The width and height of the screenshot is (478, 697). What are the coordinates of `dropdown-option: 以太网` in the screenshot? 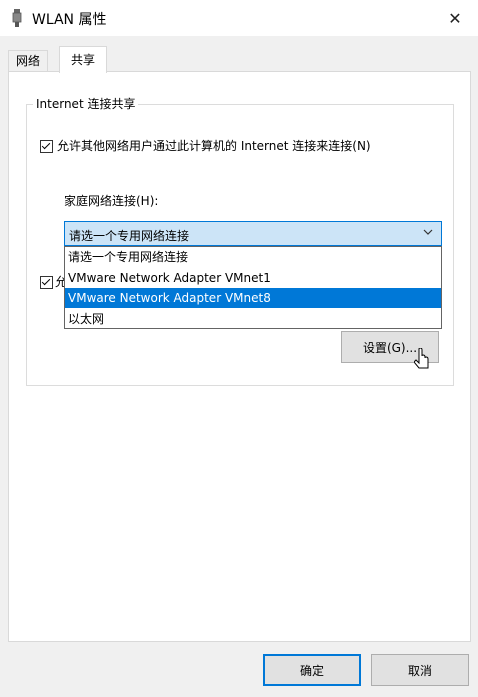 It's located at (253, 319).